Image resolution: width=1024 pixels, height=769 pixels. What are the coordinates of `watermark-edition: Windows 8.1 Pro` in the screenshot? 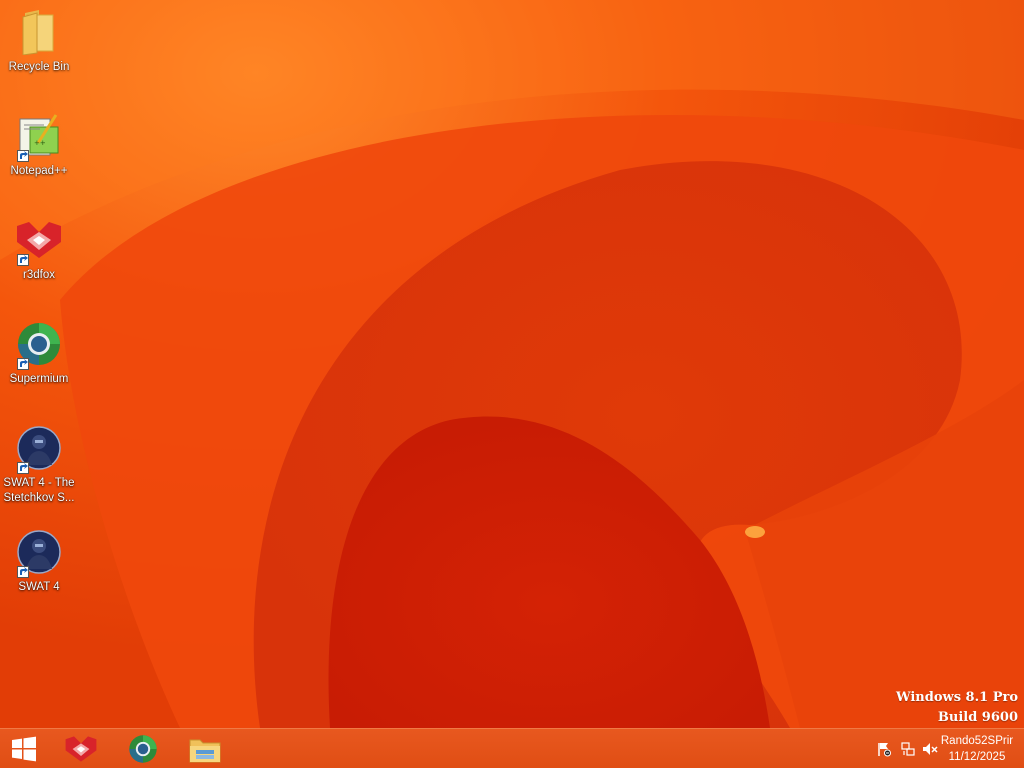 It's located at (957, 697).